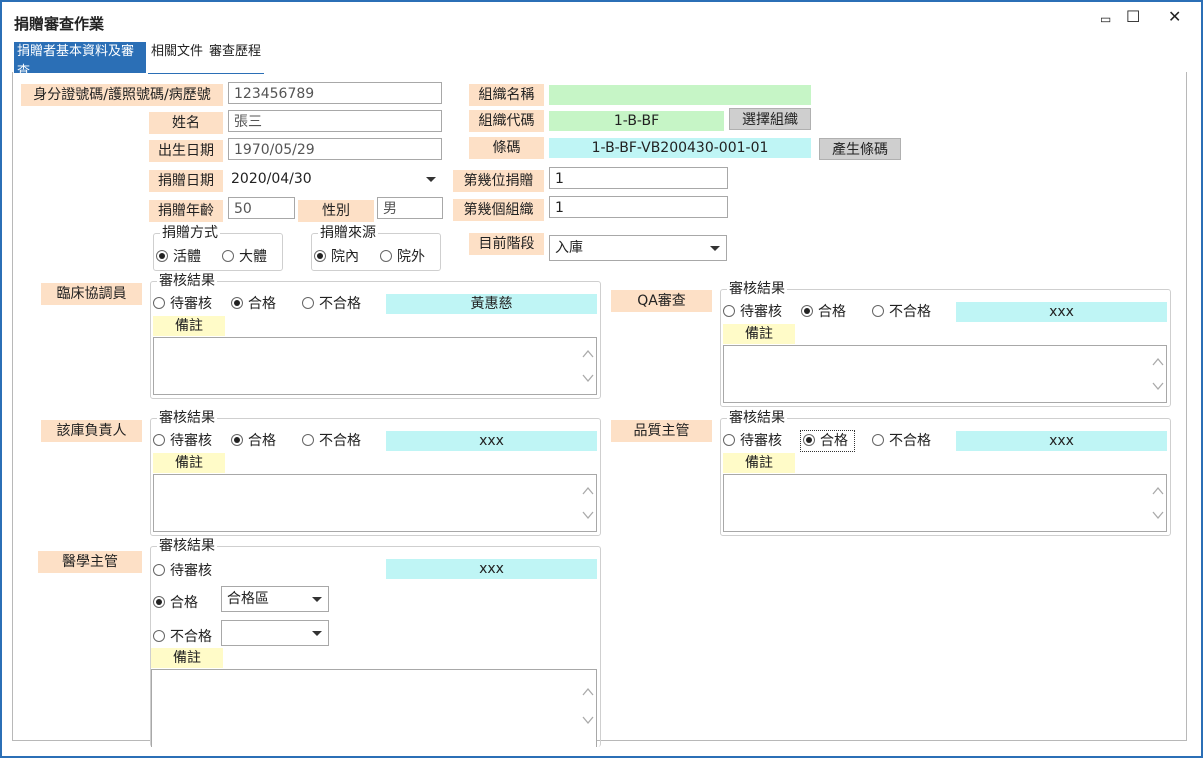 This screenshot has height=758, width=1203. I want to click on medical-pass-radio: 合格, so click(175, 603).